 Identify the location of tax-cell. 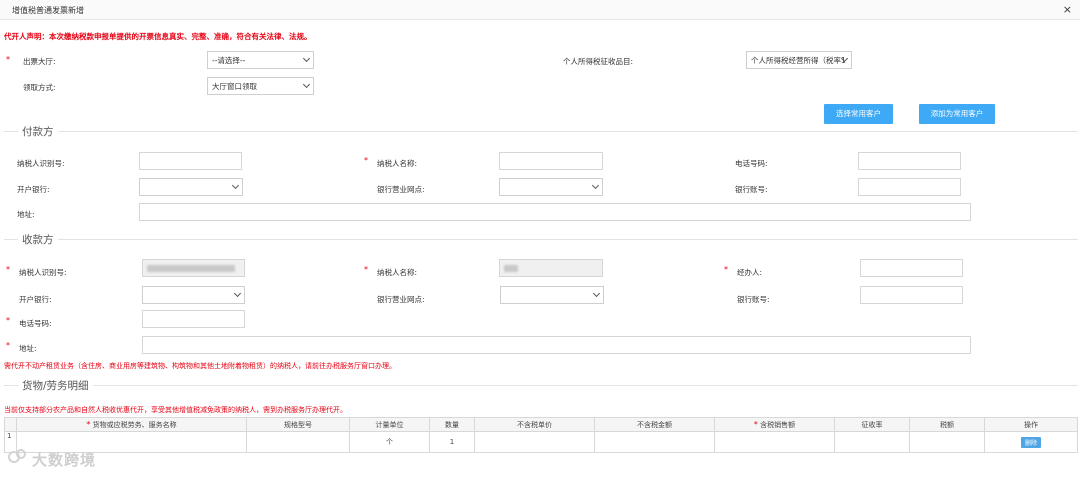
(947, 442).